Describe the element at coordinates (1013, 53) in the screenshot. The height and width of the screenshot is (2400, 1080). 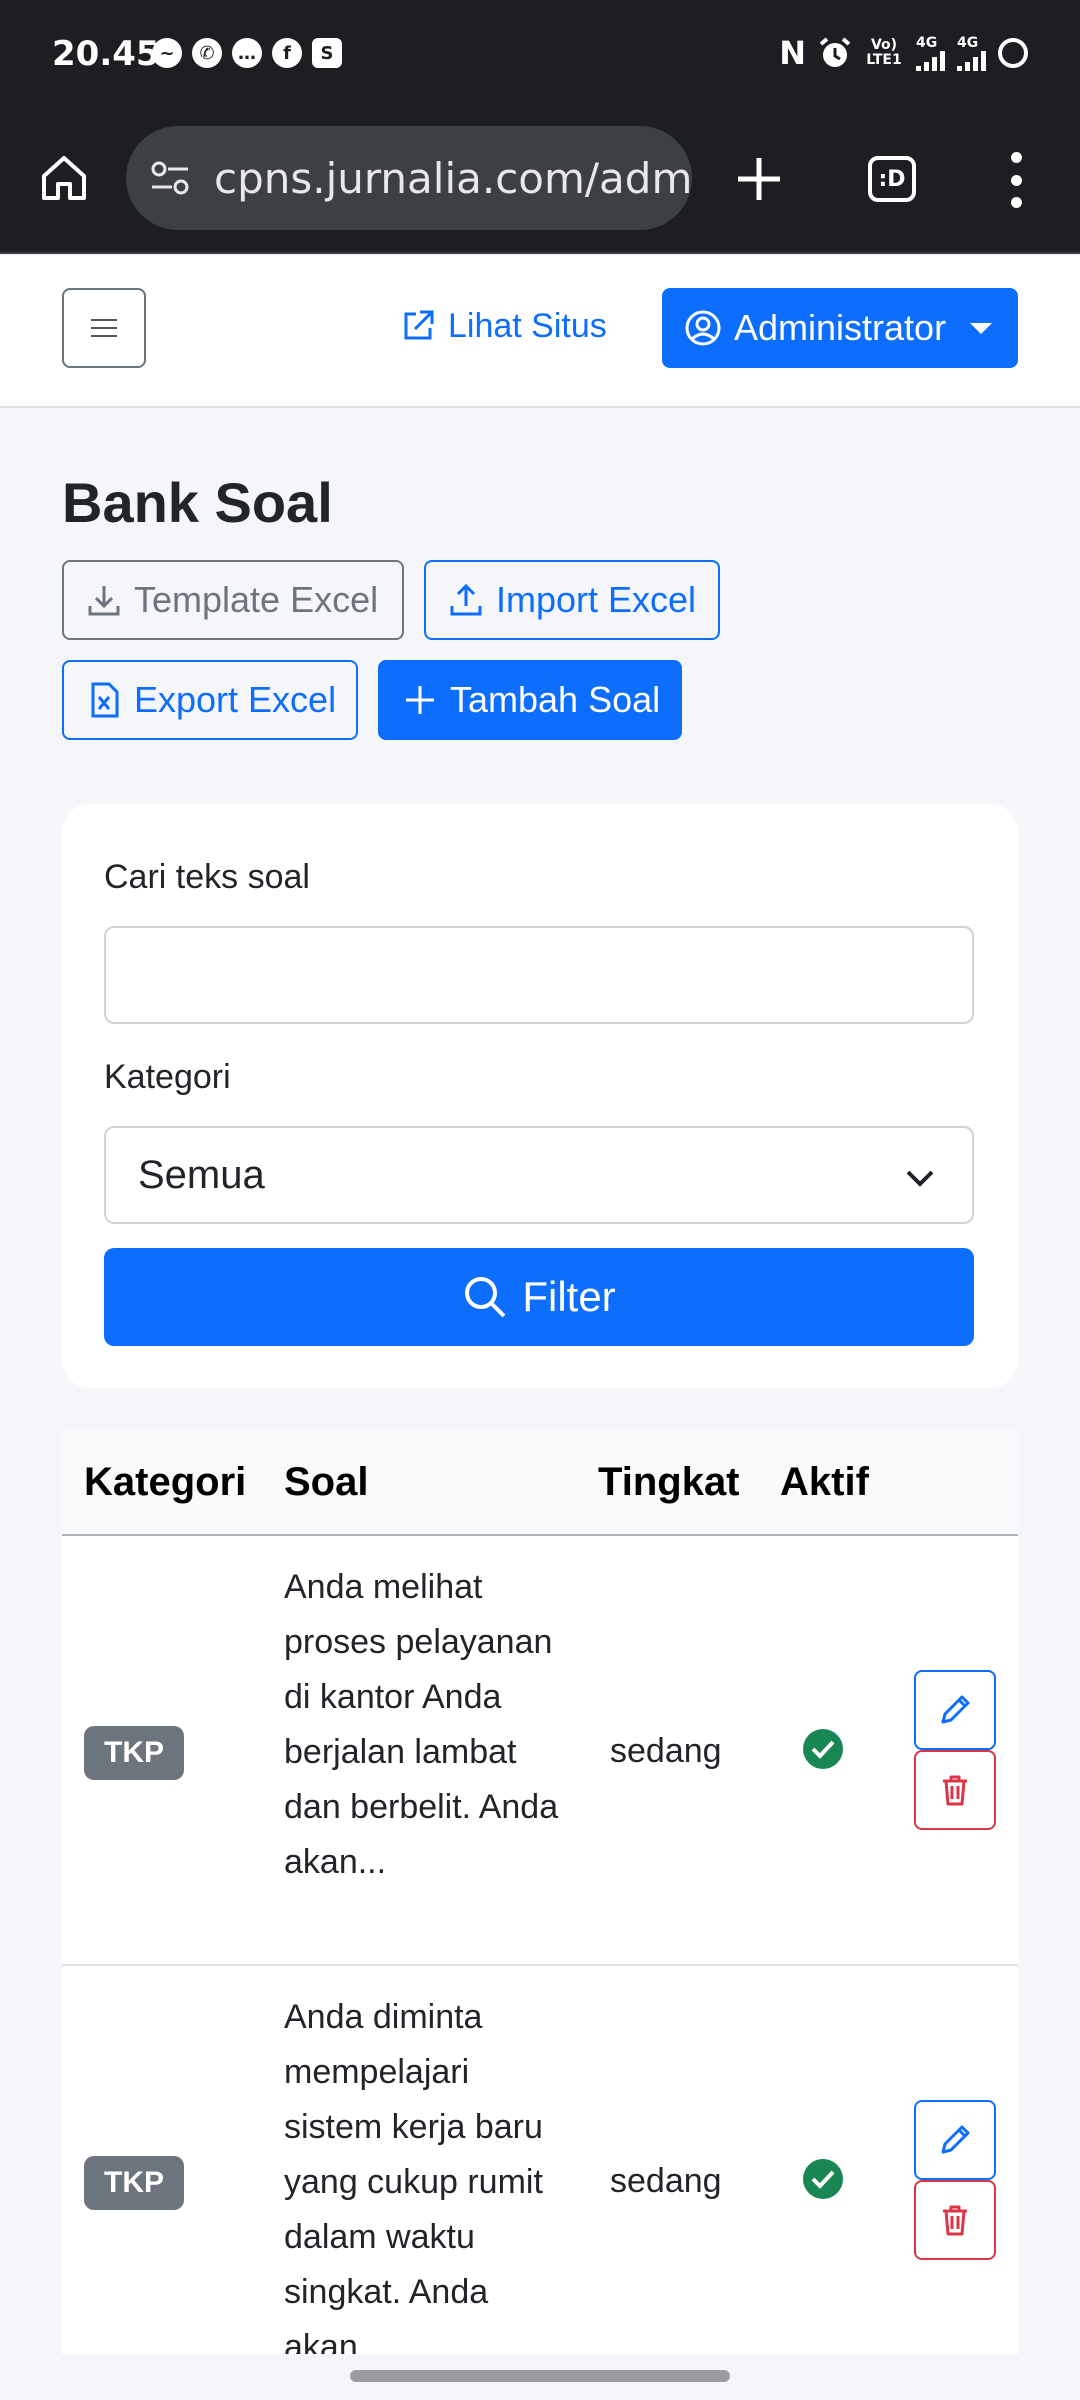
I see `battery-ring-icon` at that location.